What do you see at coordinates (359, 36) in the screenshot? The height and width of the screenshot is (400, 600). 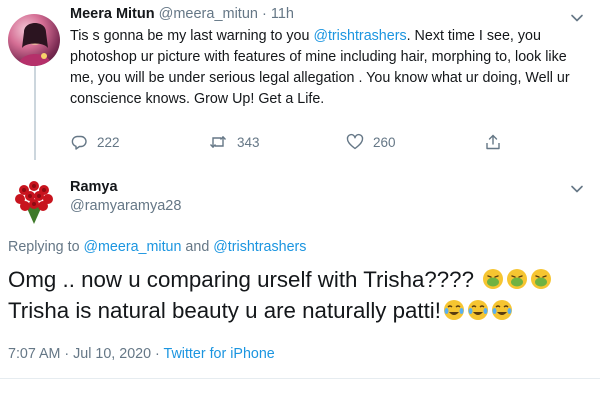 I see `mention-link: @trishtrashers` at bounding box center [359, 36].